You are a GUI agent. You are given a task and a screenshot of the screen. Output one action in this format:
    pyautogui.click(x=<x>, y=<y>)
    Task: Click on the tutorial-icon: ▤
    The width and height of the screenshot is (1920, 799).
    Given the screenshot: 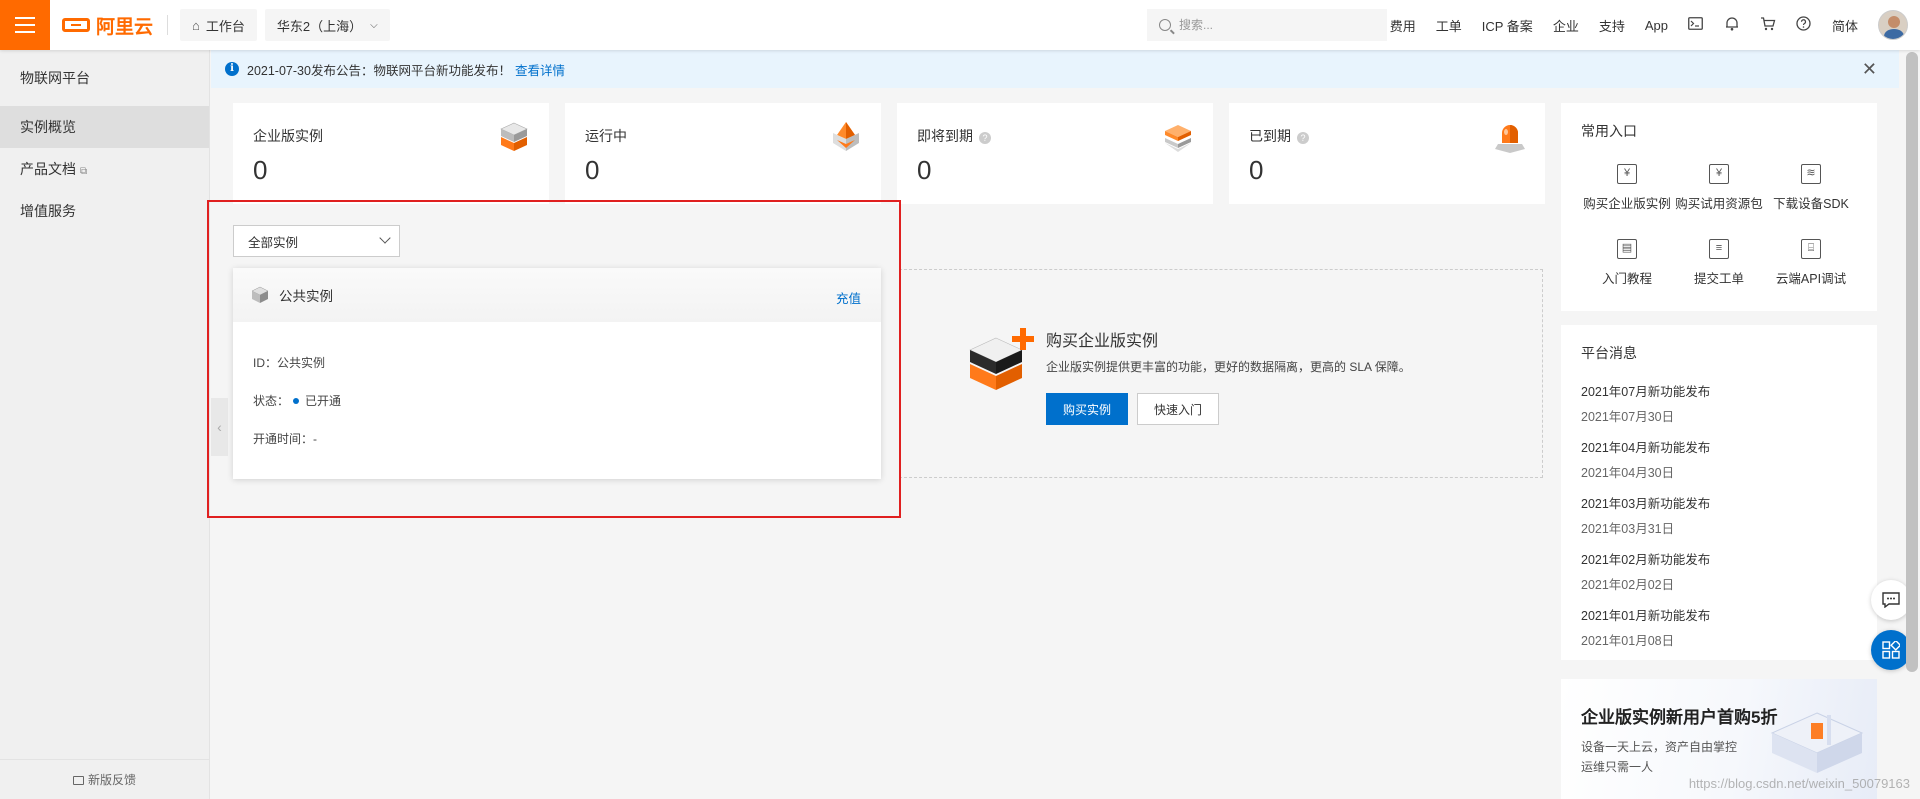 What is the action you would take?
    pyautogui.click(x=1627, y=249)
    